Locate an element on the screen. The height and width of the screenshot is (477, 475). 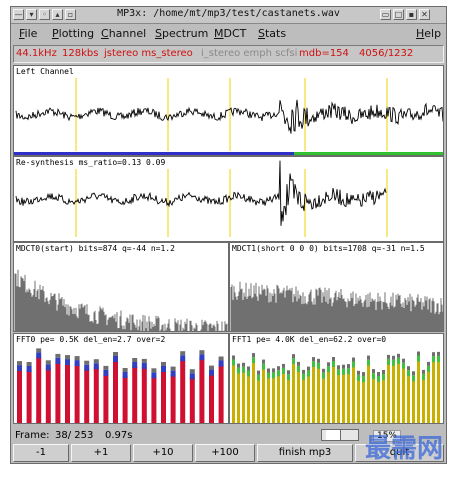
close-icon: ✕ is located at coordinates (424, 14).